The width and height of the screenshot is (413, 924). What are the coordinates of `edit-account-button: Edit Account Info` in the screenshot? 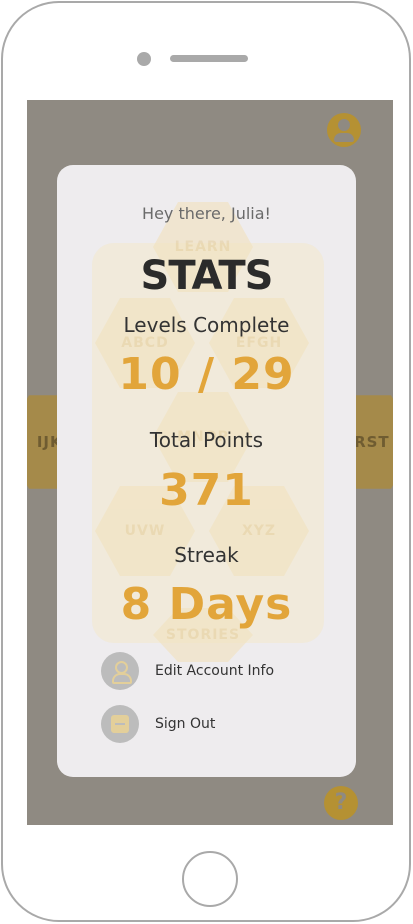 It's located at (187, 671).